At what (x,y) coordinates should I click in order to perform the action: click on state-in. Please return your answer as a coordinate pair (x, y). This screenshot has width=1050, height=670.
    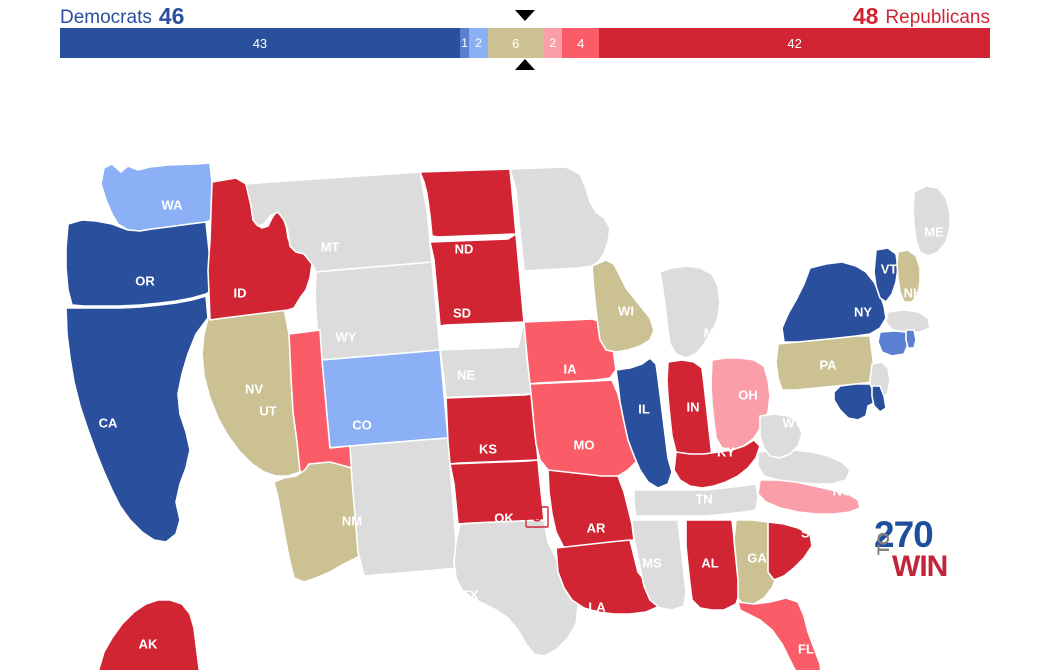
    Looking at the image, I should click on (689, 413).